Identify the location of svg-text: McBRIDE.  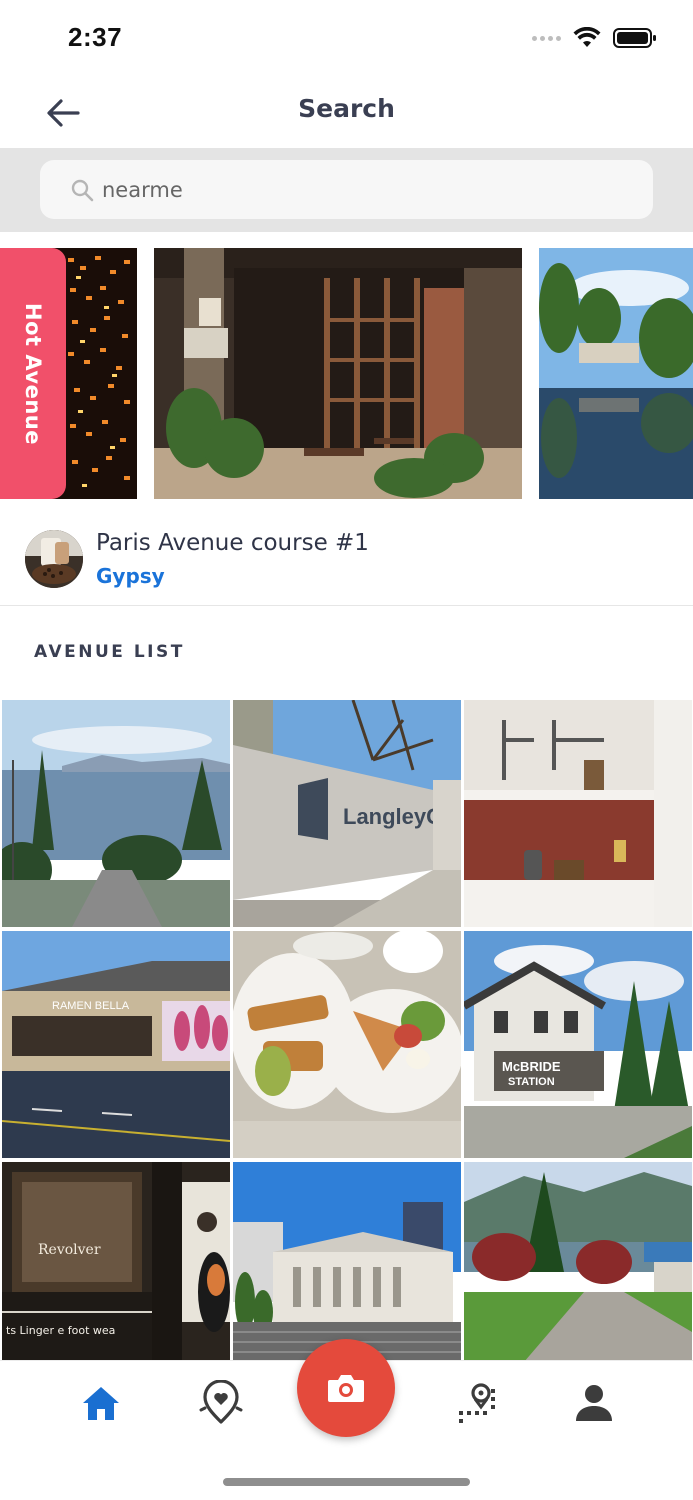
(531, 1066).